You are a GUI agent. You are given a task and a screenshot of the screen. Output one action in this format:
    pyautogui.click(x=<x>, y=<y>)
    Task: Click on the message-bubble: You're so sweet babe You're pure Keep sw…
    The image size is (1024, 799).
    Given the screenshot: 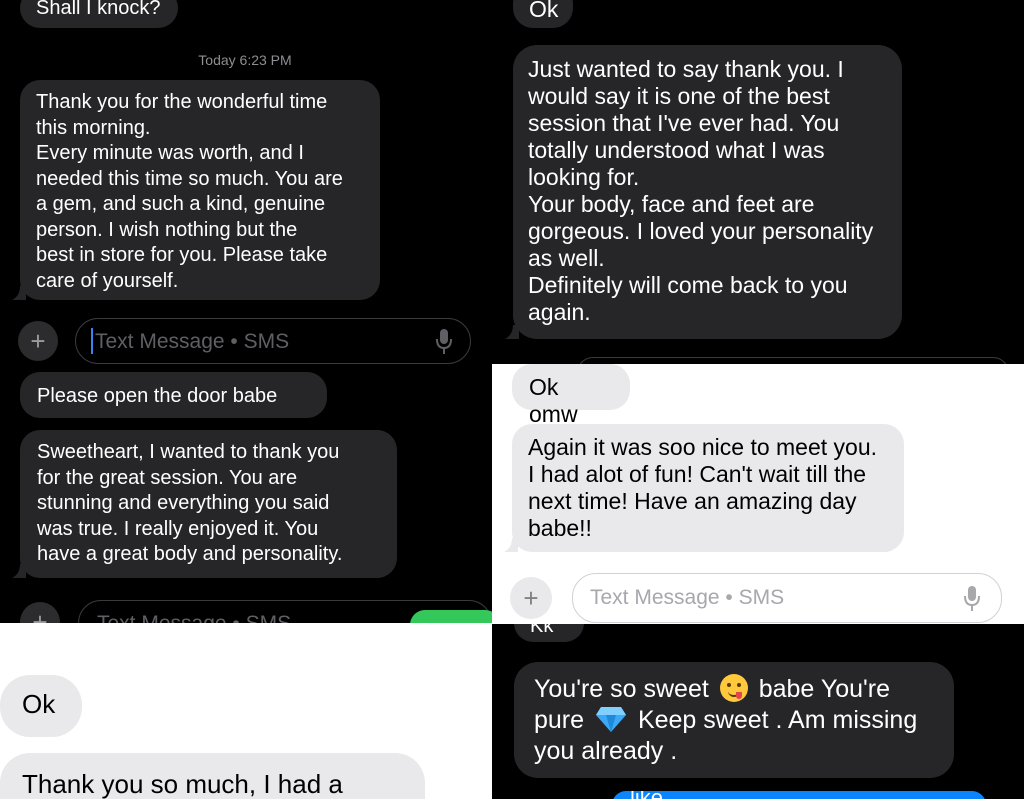 What is the action you would take?
    pyautogui.click(x=734, y=720)
    